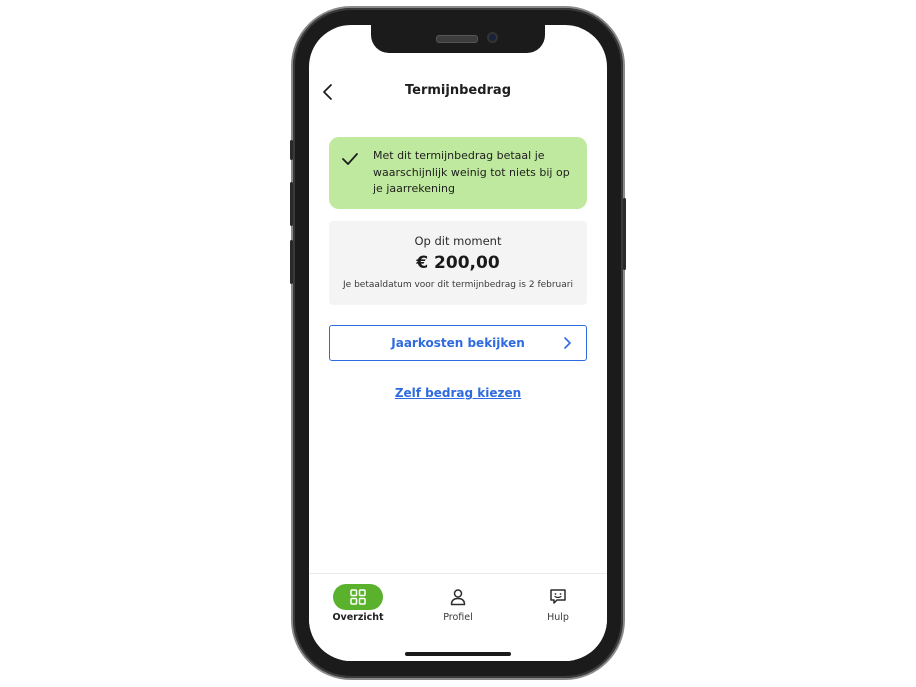 This screenshot has width=916, height=687. I want to click on choose-amount-link: Zelf bedrag kiezen, so click(458, 393).